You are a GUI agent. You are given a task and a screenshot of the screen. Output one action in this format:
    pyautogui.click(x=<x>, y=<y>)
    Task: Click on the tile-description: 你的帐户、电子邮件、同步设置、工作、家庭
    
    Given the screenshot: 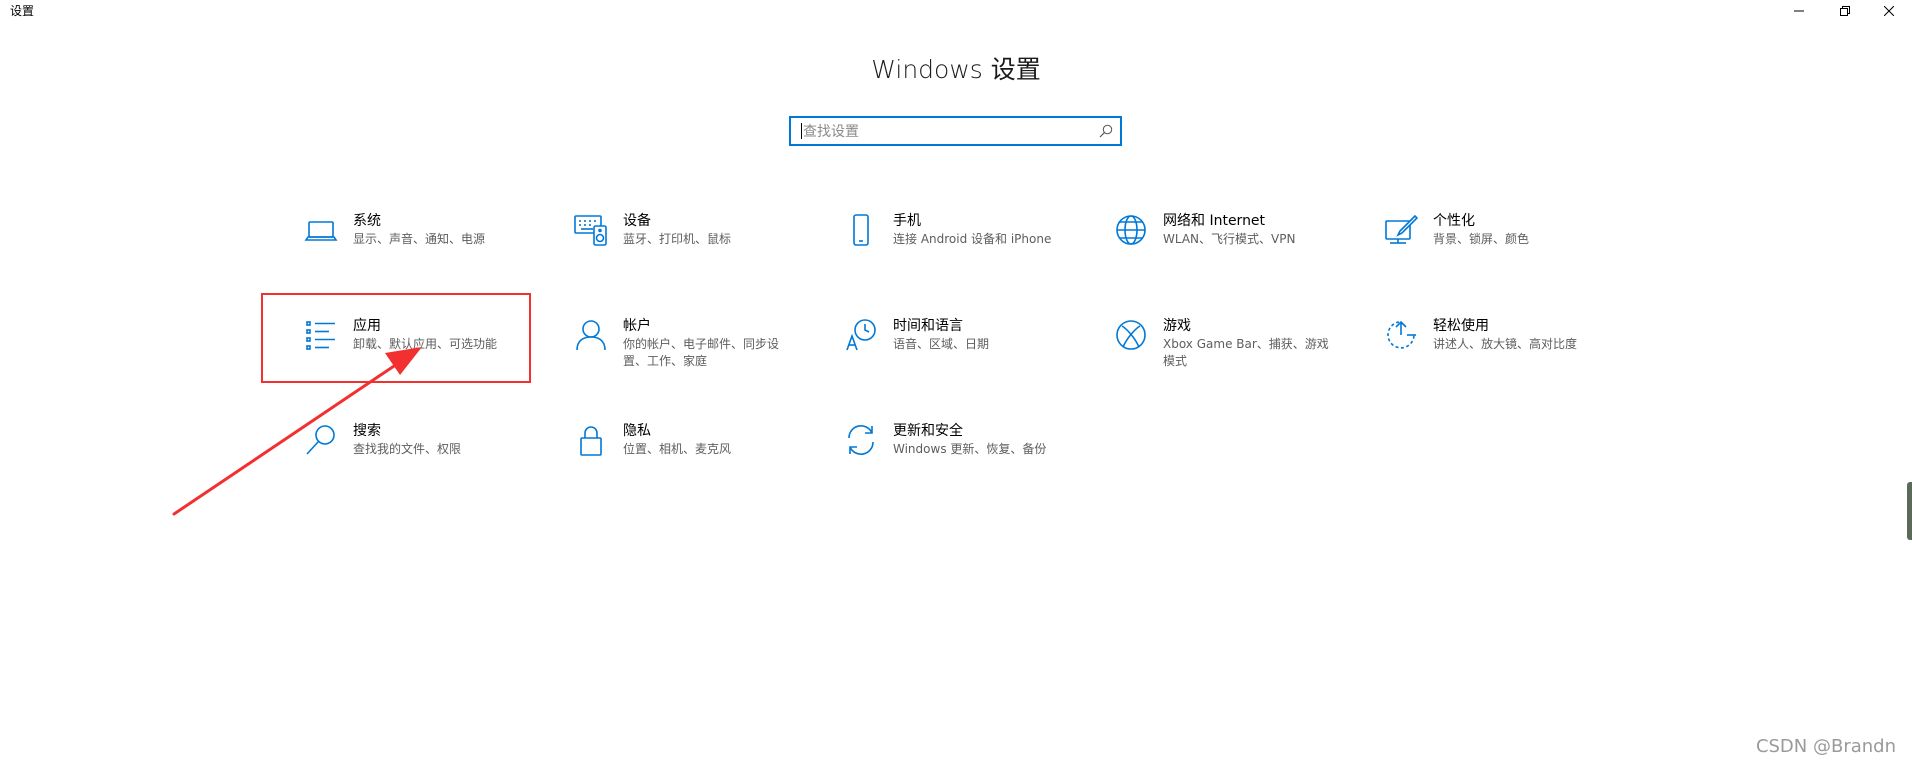 What is the action you would take?
    pyautogui.click(x=701, y=352)
    